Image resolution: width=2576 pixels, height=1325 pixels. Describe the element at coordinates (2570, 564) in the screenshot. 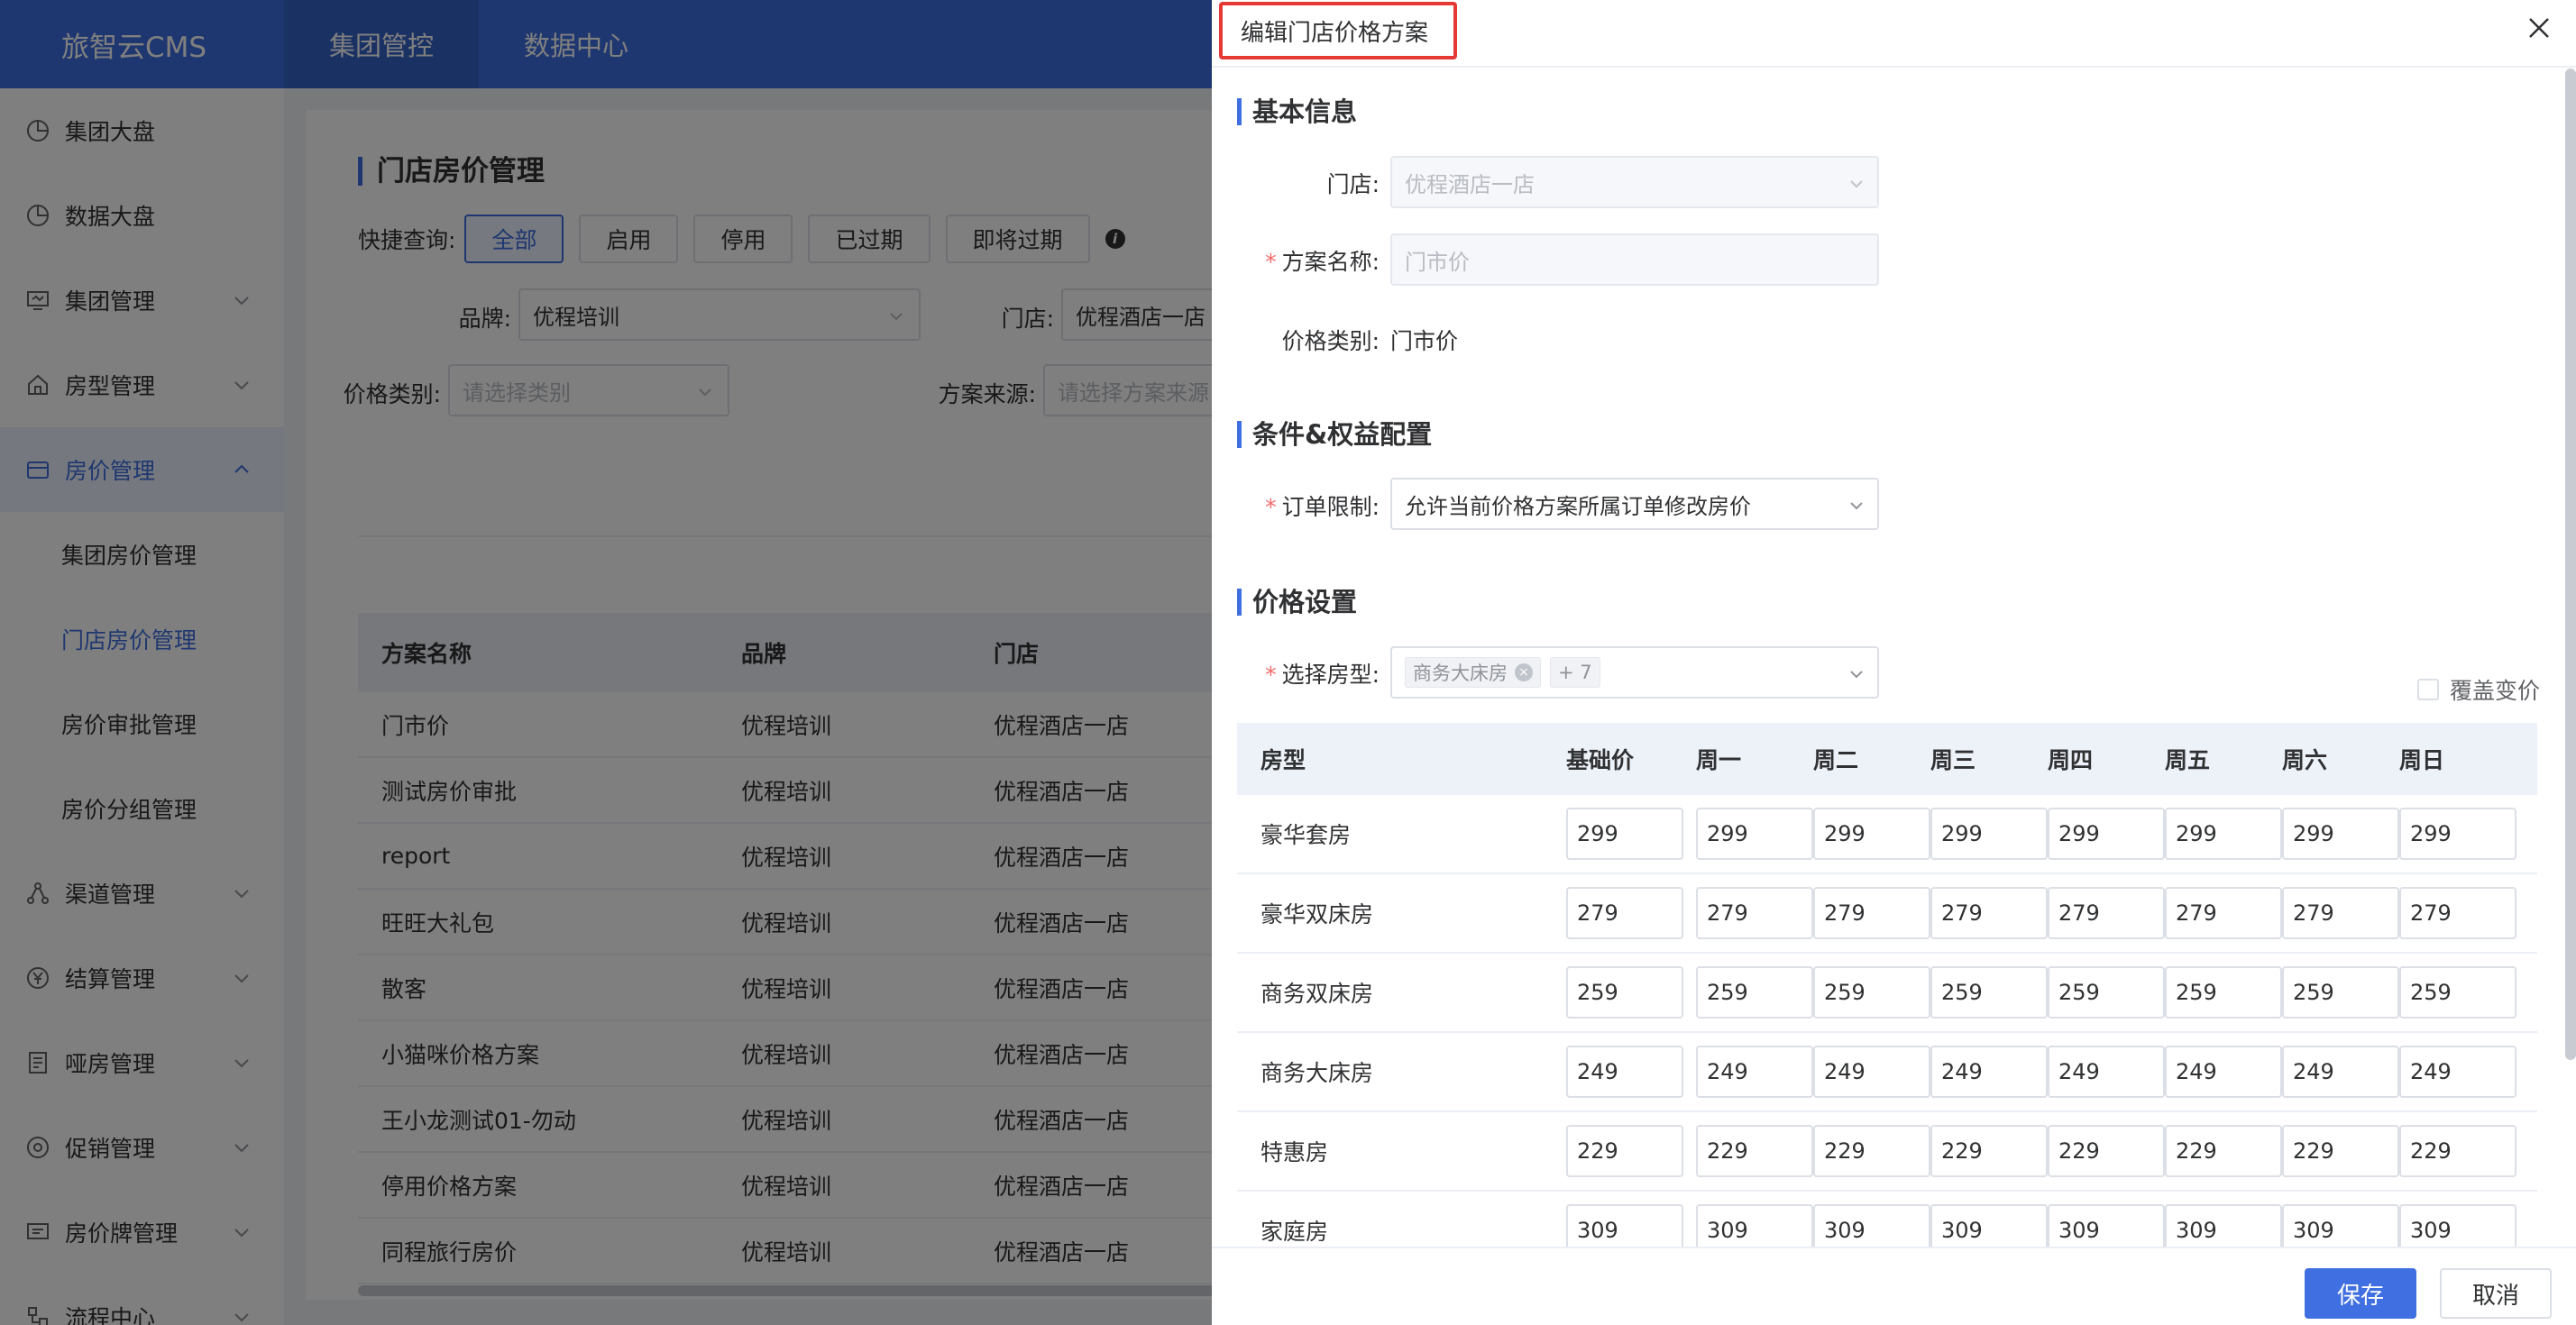

I see `vertical-scrollbar` at that location.